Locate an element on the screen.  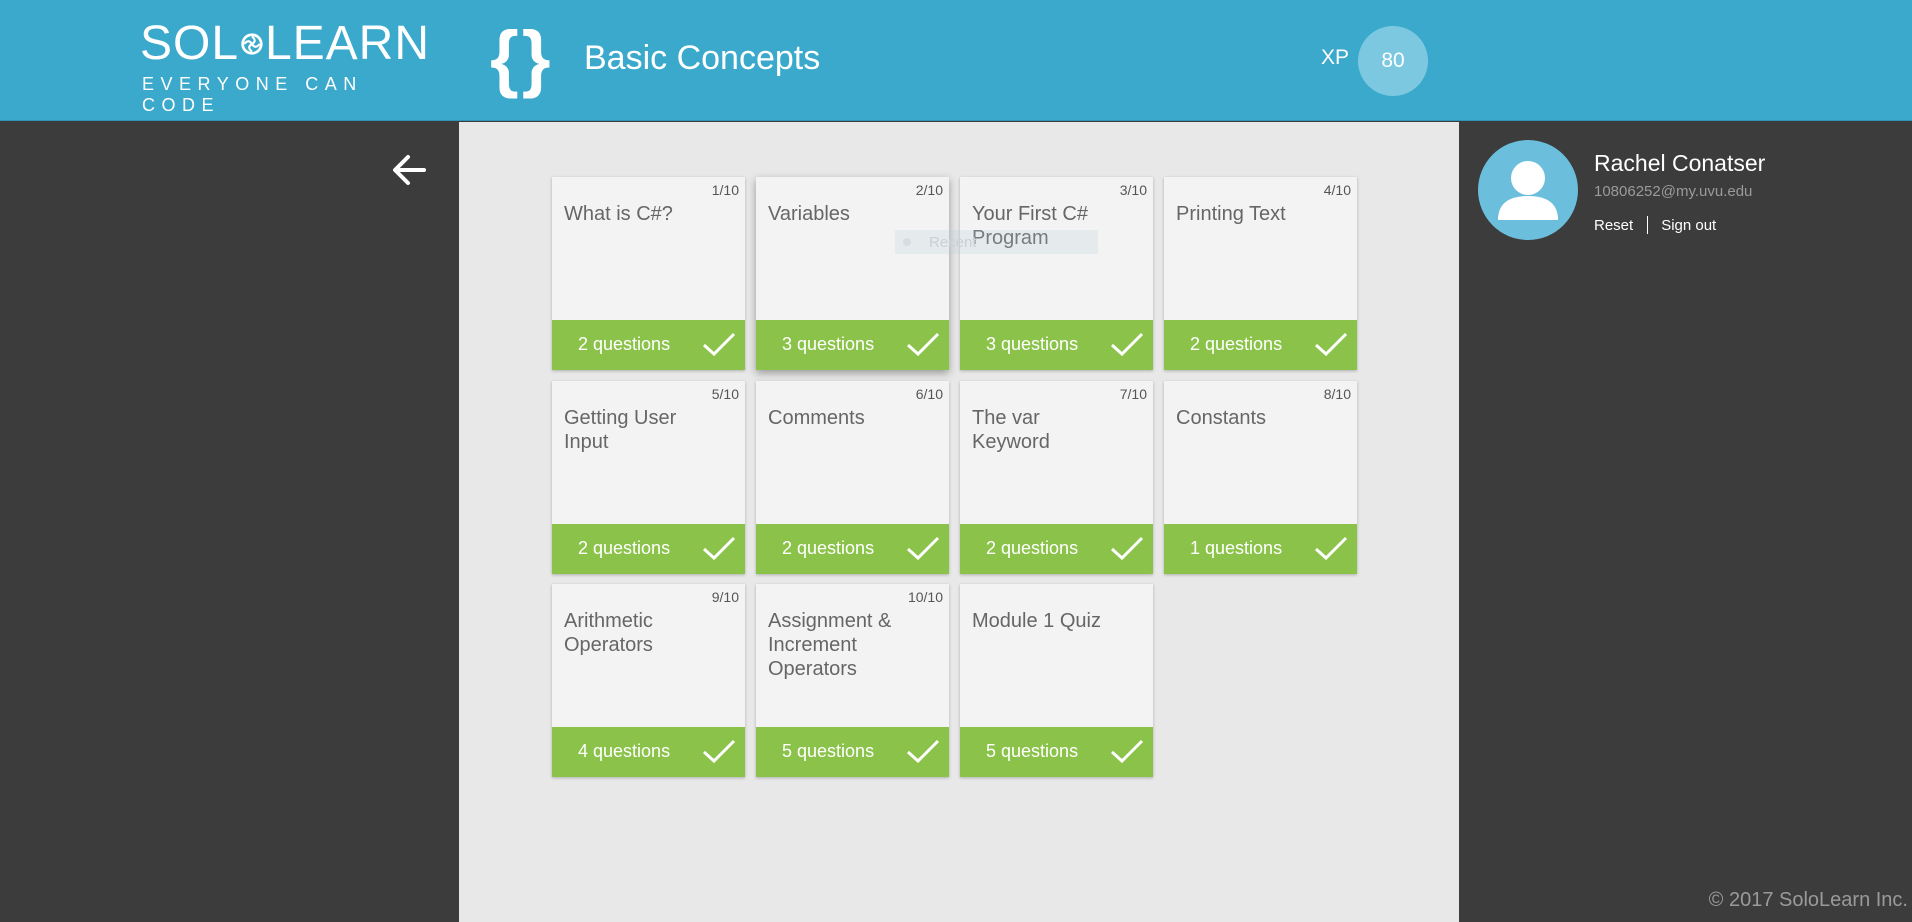
lesson-status-bar: 1 questions is located at coordinates (1260, 549).